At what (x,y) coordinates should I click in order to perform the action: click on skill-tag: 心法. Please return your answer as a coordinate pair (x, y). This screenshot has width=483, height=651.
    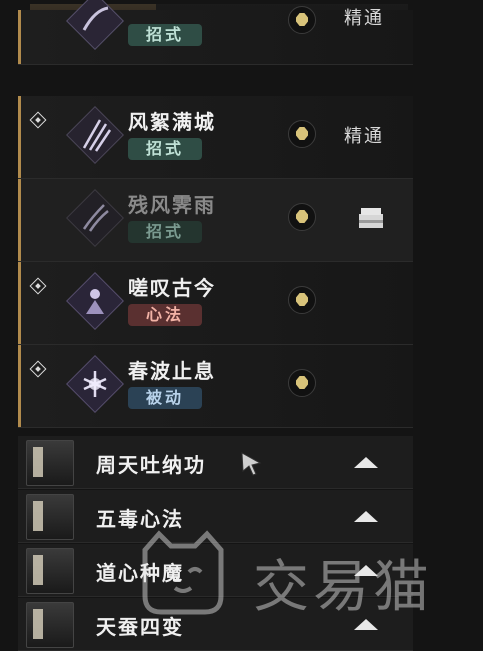
    Looking at the image, I should click on (165, 315).